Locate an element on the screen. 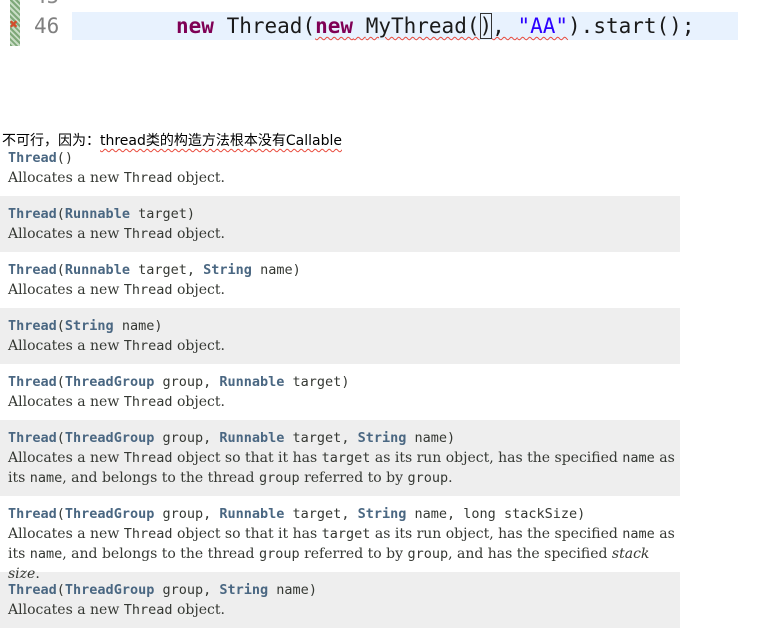  code-class-mythread: MyThread( is located at coordinates (422, 26).